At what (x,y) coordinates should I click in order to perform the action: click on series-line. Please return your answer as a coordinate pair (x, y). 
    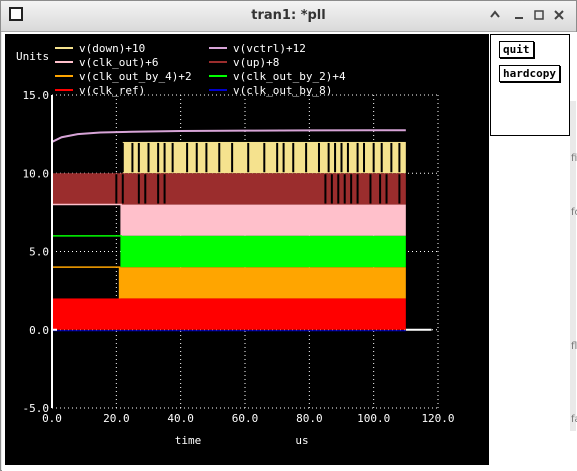
    Looking at the image, I should click on (228, 136).